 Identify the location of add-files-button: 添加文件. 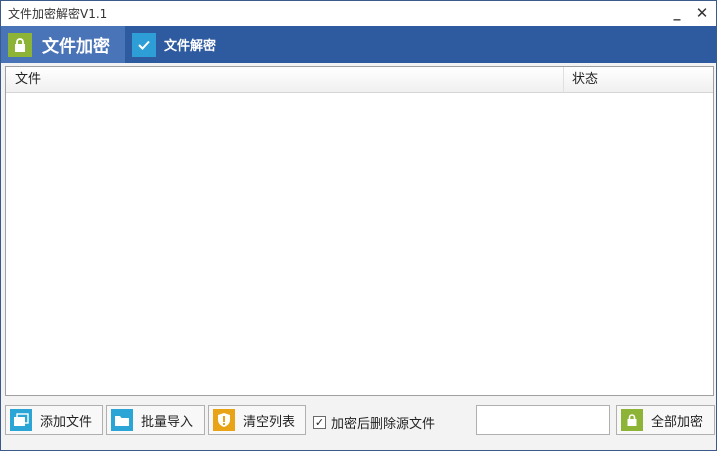
(54, 420).